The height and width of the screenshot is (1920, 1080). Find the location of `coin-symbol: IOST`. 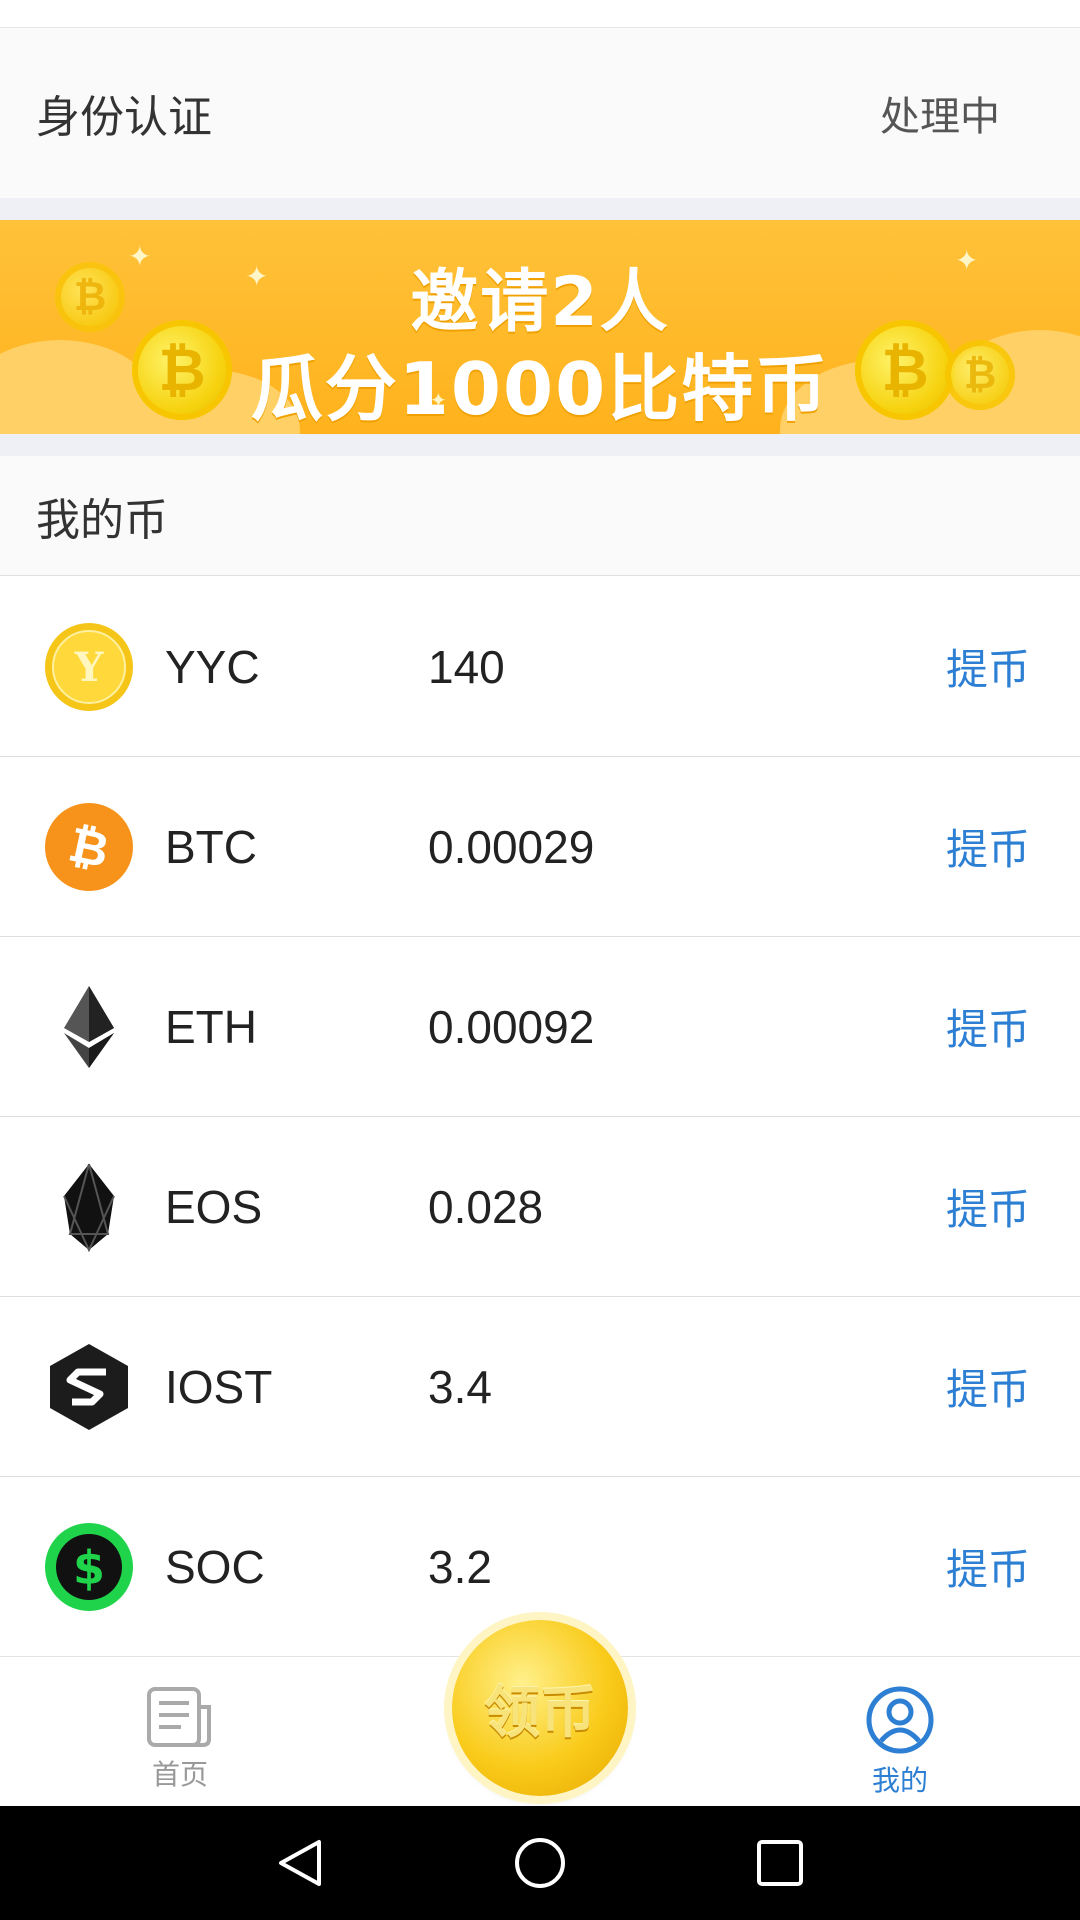

coin-symbol: IOST is located at coordinates (219, 1386).